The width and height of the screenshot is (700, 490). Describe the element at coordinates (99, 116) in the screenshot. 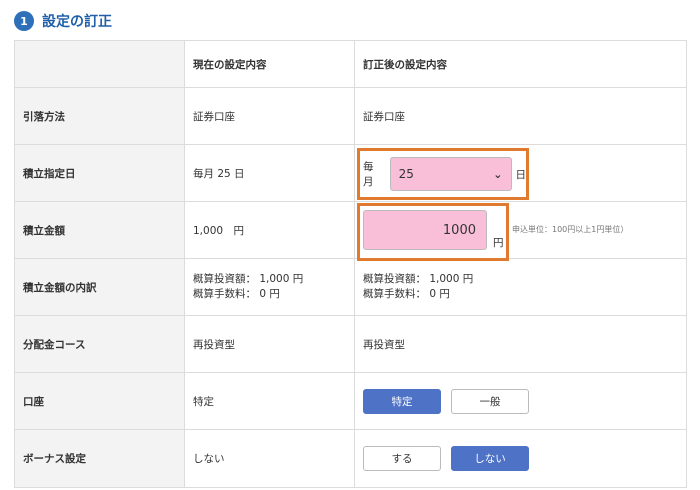

I see `row-label: 引落方法` at that location.